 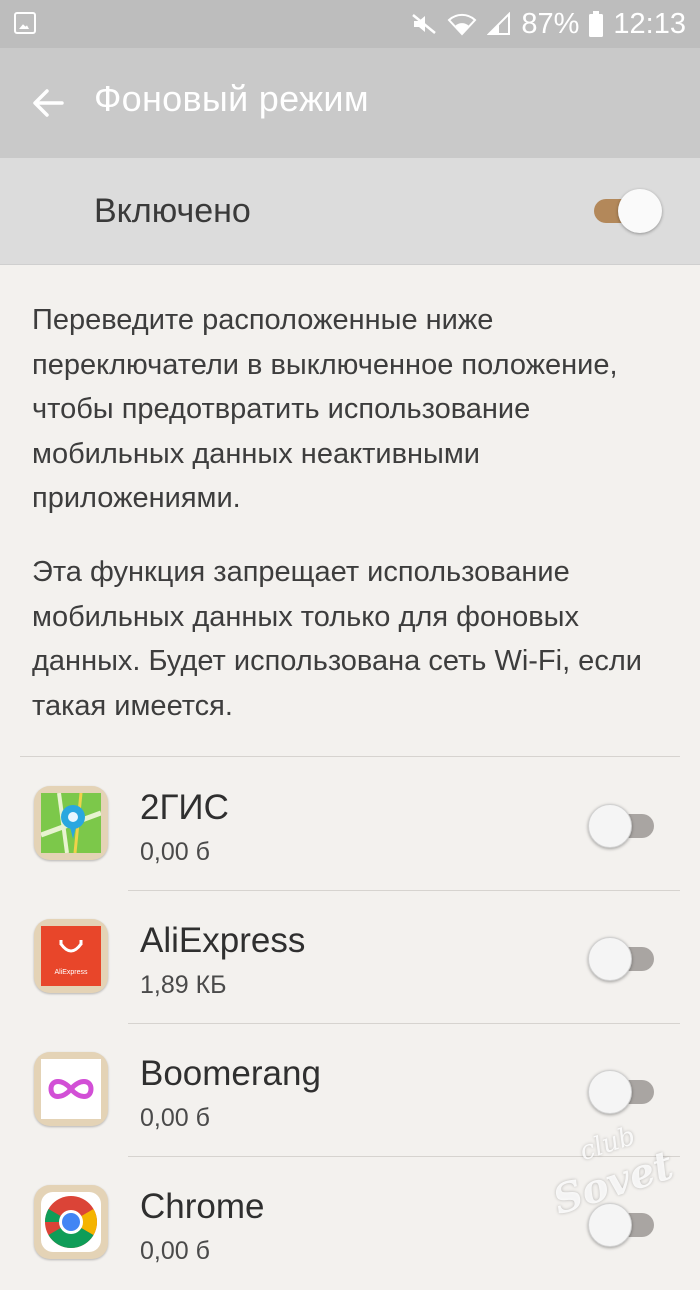 What do you see at coordinates (25, 23) in the screenshot?
I see `gallery-icon` at bounding box center [25, 23].